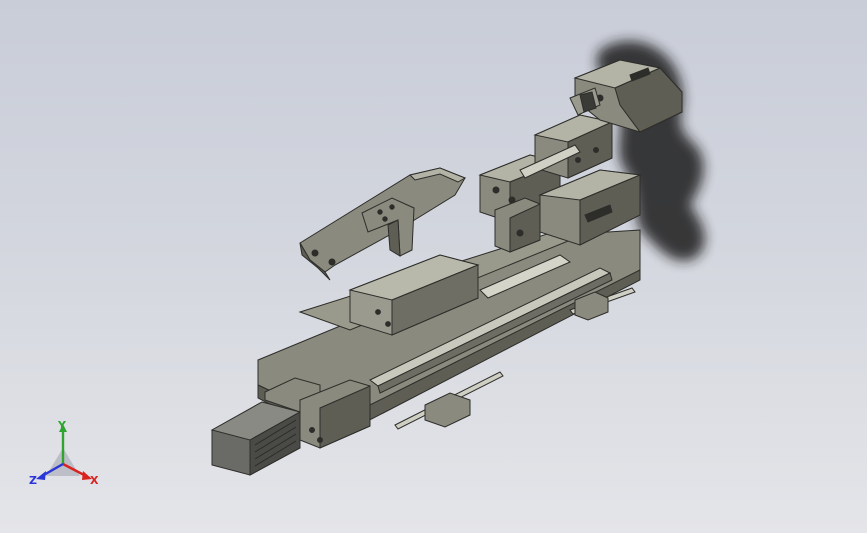  What do you see at coordinates (62, 425) in the screenshot?
I see `y-axis-label: Y` at bounding box center [62, 425].